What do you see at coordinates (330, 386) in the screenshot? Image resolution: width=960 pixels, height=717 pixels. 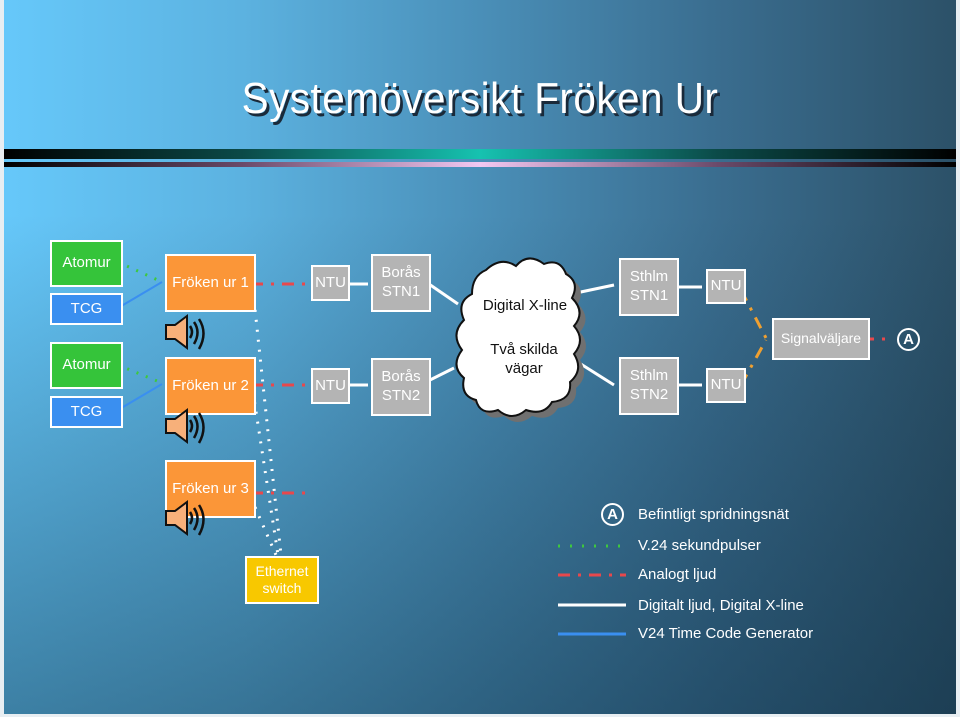 I see `ntu-boras-2: NTU` at bounding box center [330, 386].